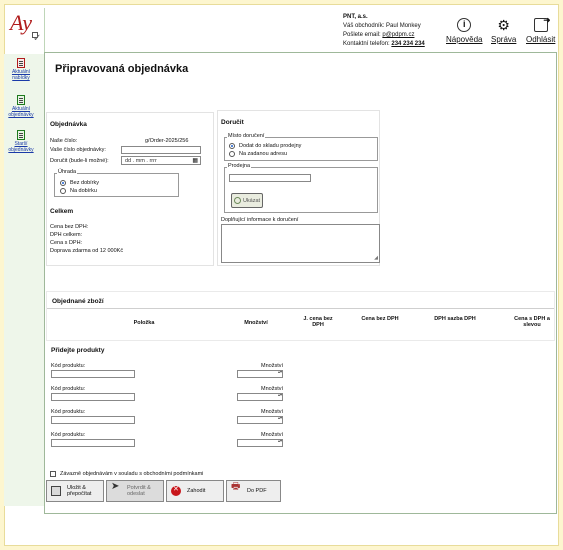 The height and width of the screenshot is (550, 563). I want to click on sidebar-item-label: Aktuální nabídky, so click(21, 75).